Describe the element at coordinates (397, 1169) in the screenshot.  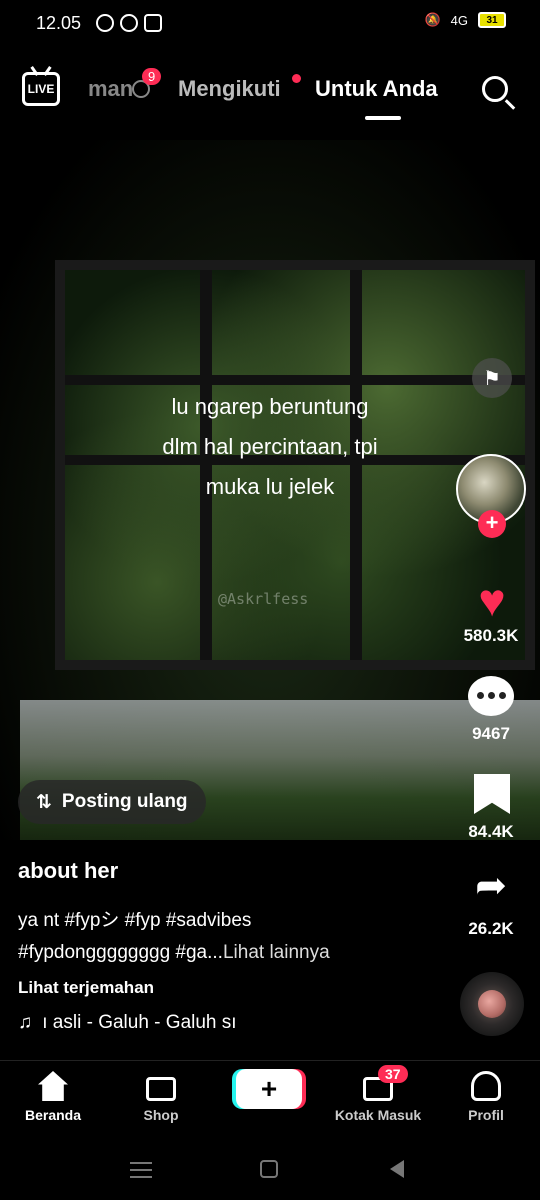
I see `back-icon` at that location.